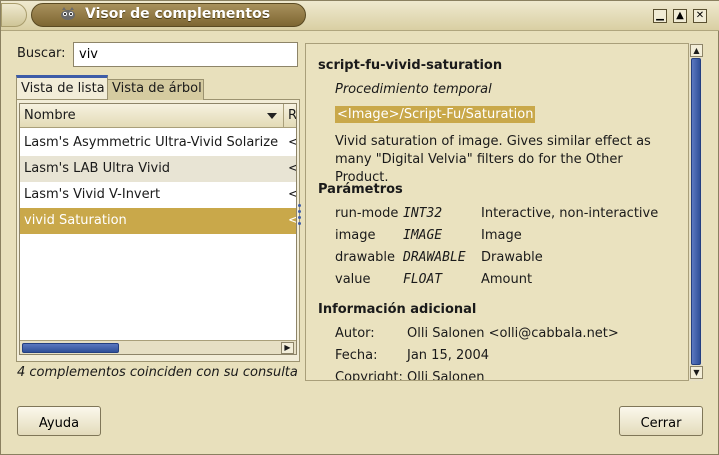 This screenshot has height=455, width=719. I want to click on param-row: drawable DRAWABLE Drawable, so click(439, 257).